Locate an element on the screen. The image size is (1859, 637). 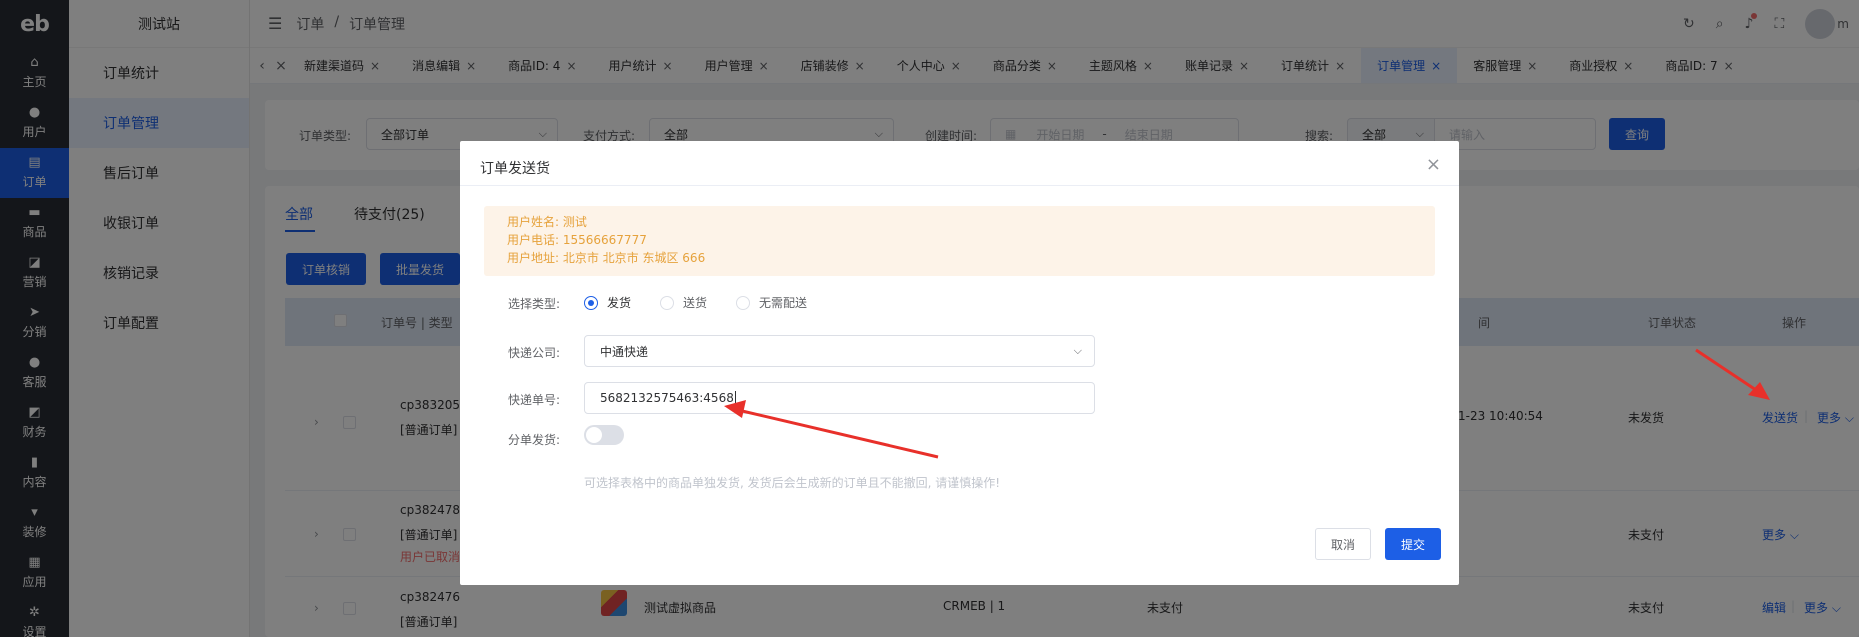
radio-label: 送货 is located at coordinates (695, 303).